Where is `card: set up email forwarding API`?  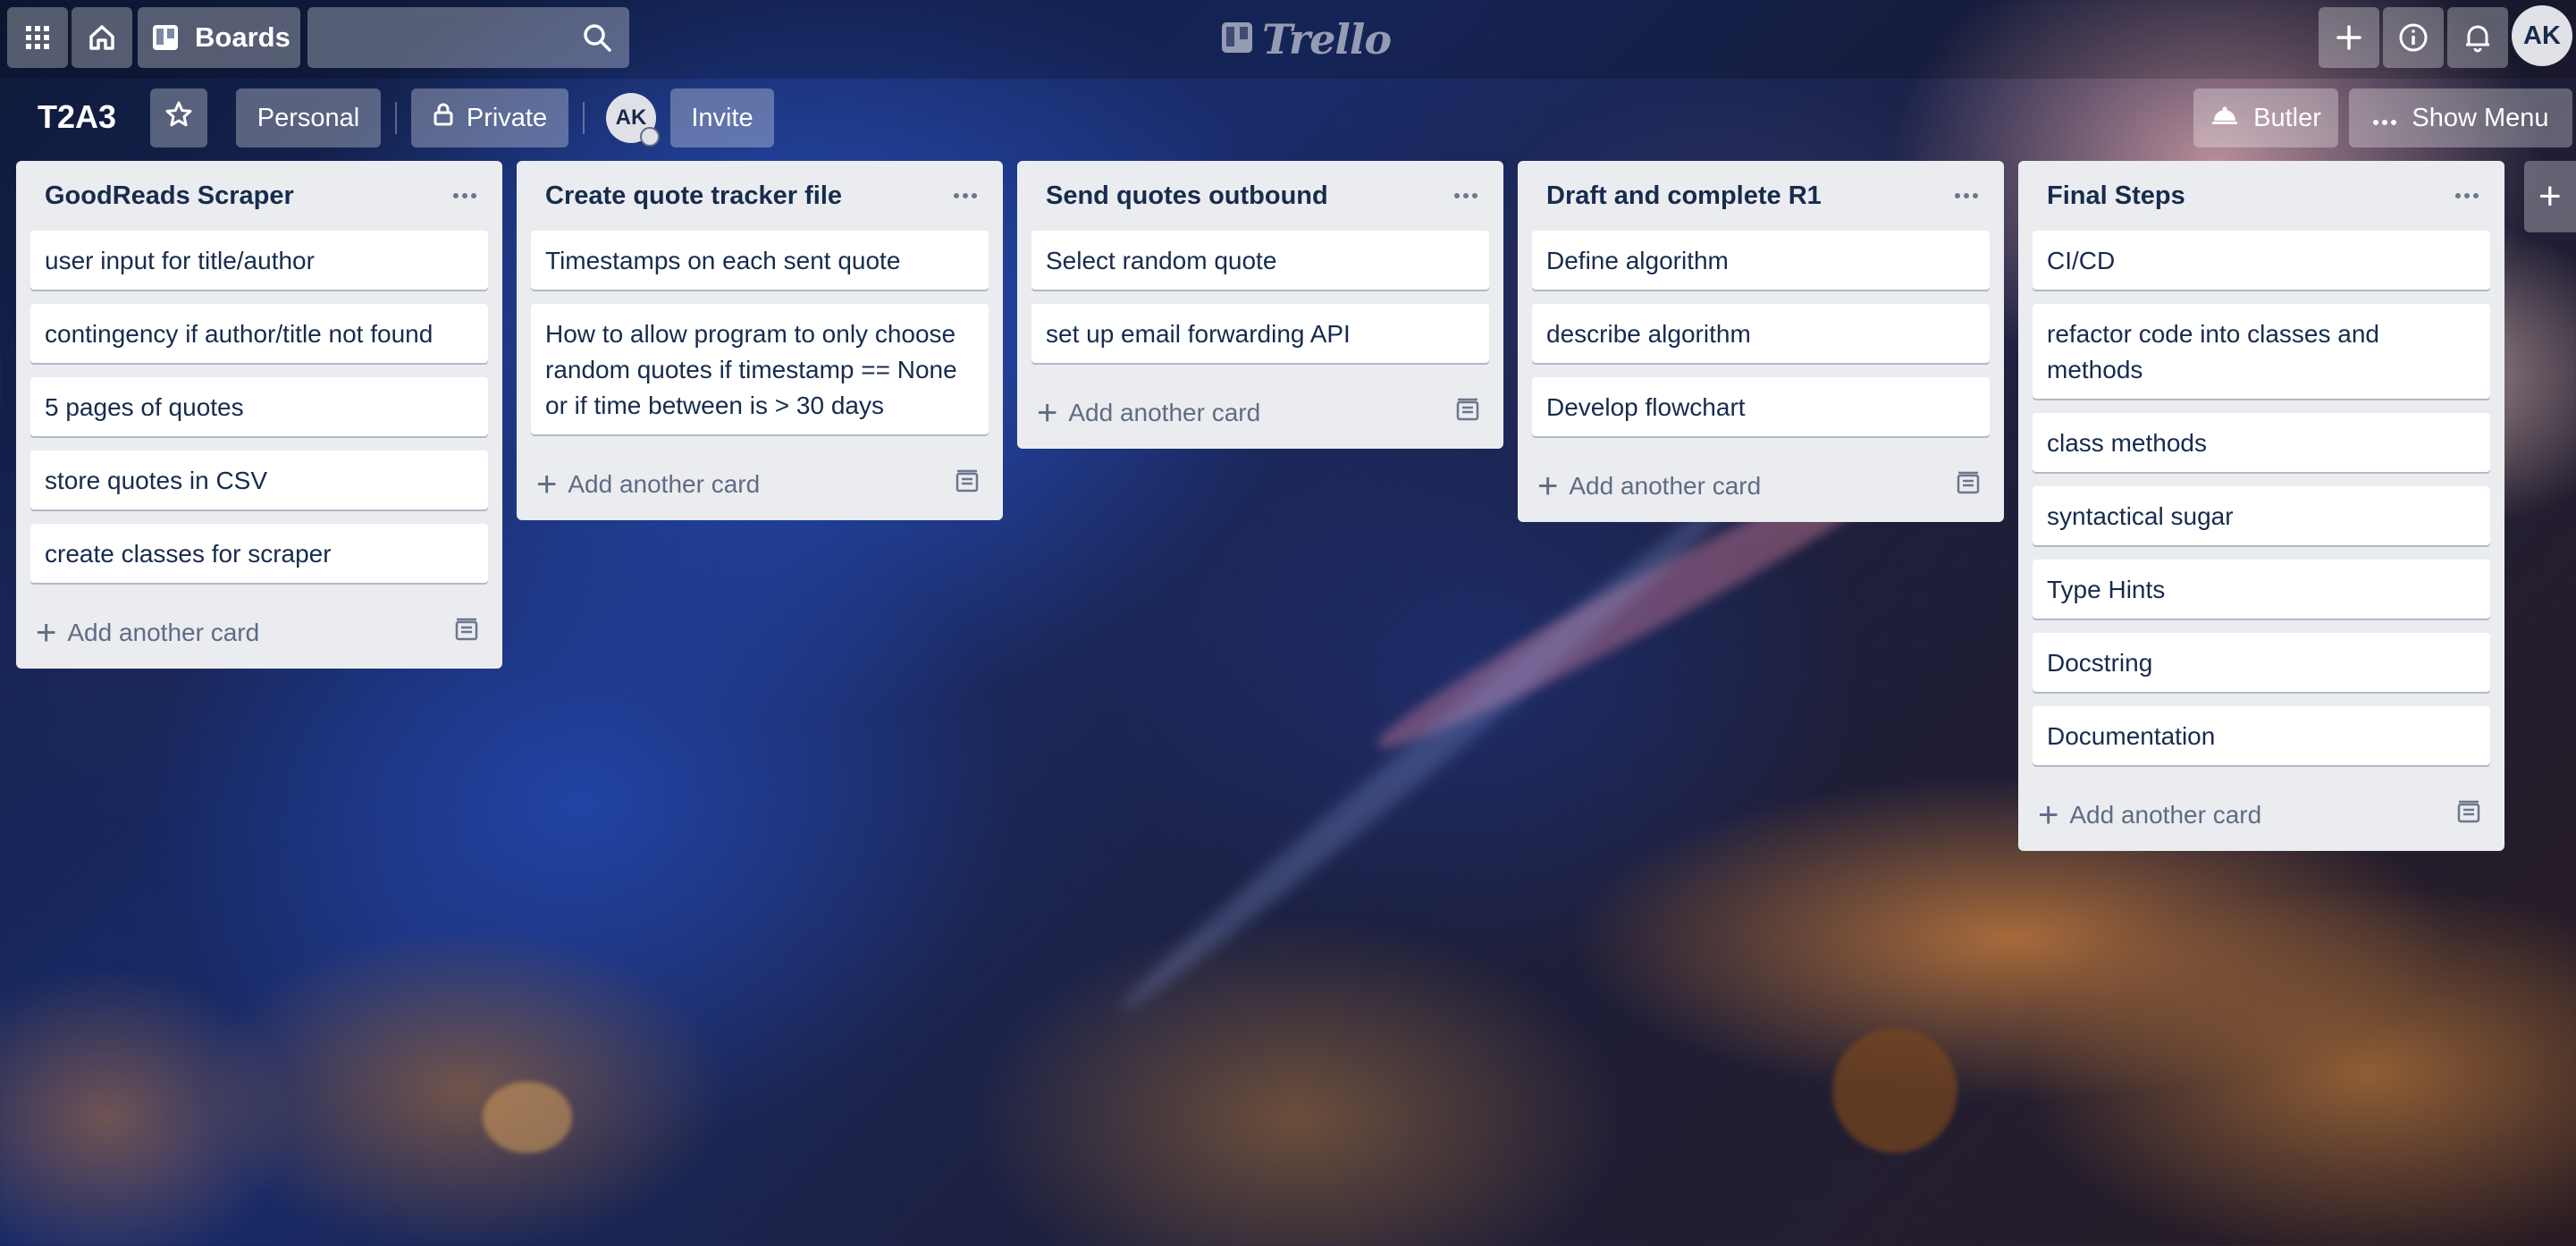
card: set up email forwarding API is located at coordinates (1260, 333).